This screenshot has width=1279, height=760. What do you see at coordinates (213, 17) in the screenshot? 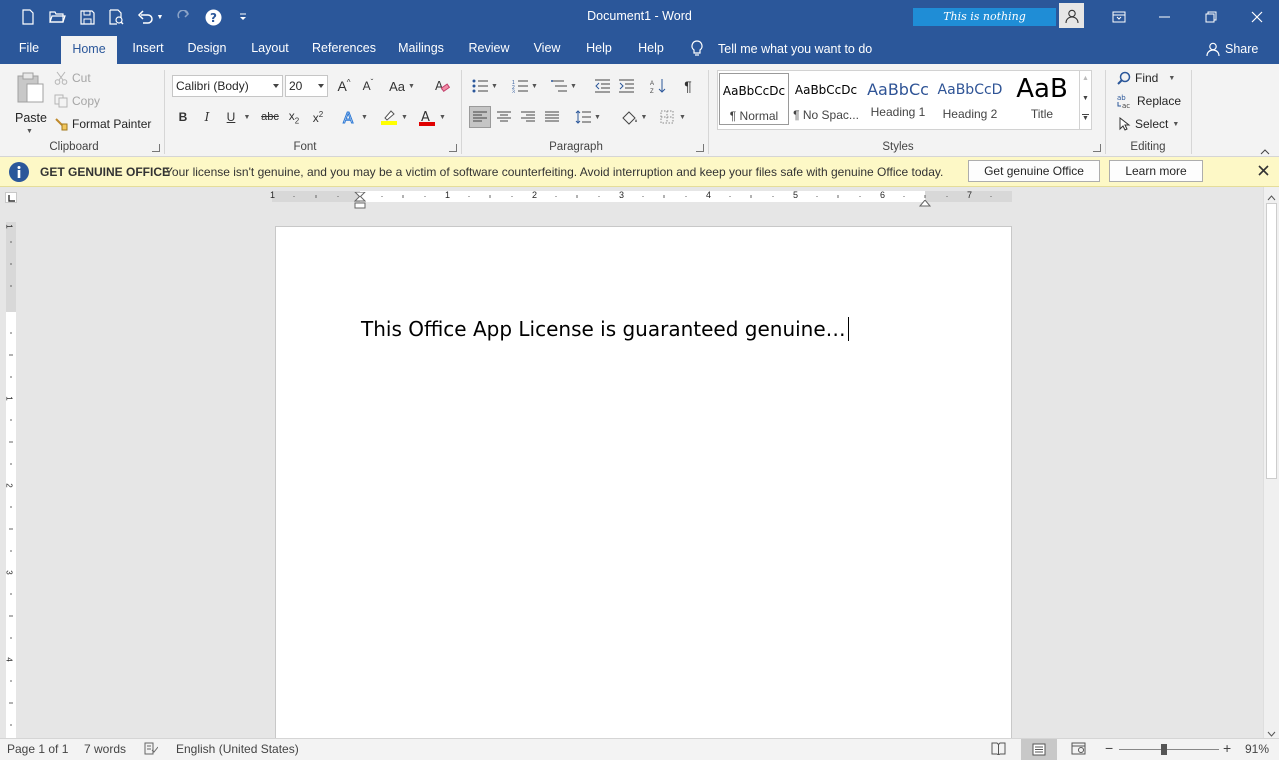
I see `help-icon: ?` at bounding box center [213, 17].